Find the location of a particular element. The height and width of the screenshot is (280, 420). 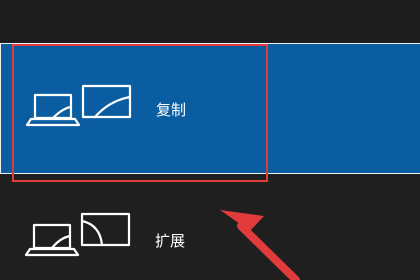

extend-display-icon is located at coordinates (77, 234).